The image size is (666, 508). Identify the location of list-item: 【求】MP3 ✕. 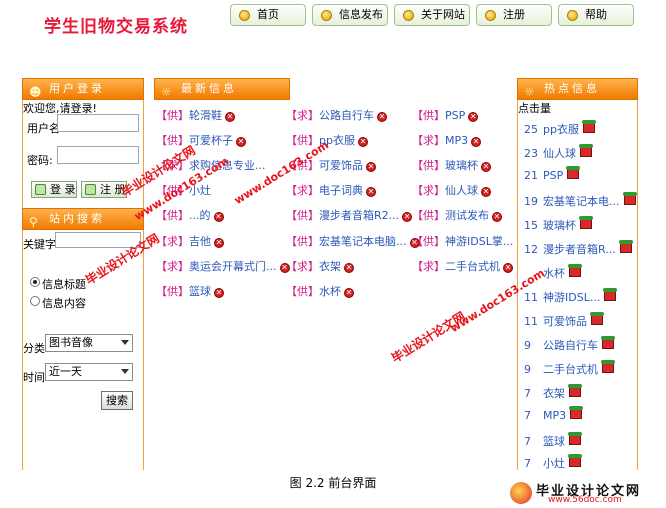
(447, 140).